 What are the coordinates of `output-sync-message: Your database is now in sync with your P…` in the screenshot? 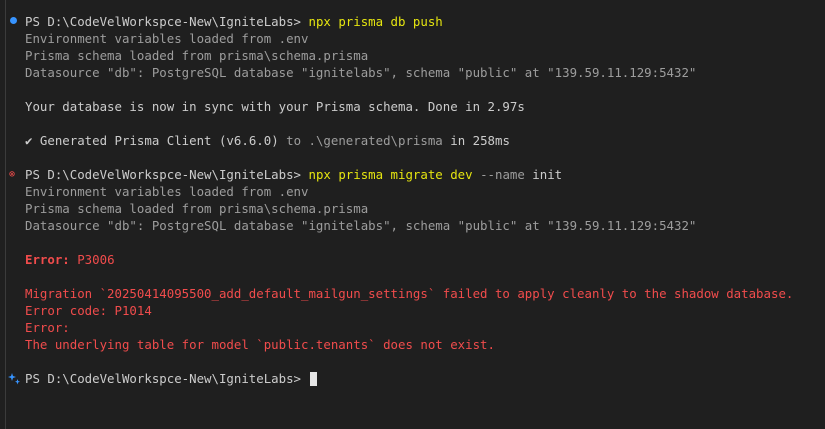 It's located at (275, 106).